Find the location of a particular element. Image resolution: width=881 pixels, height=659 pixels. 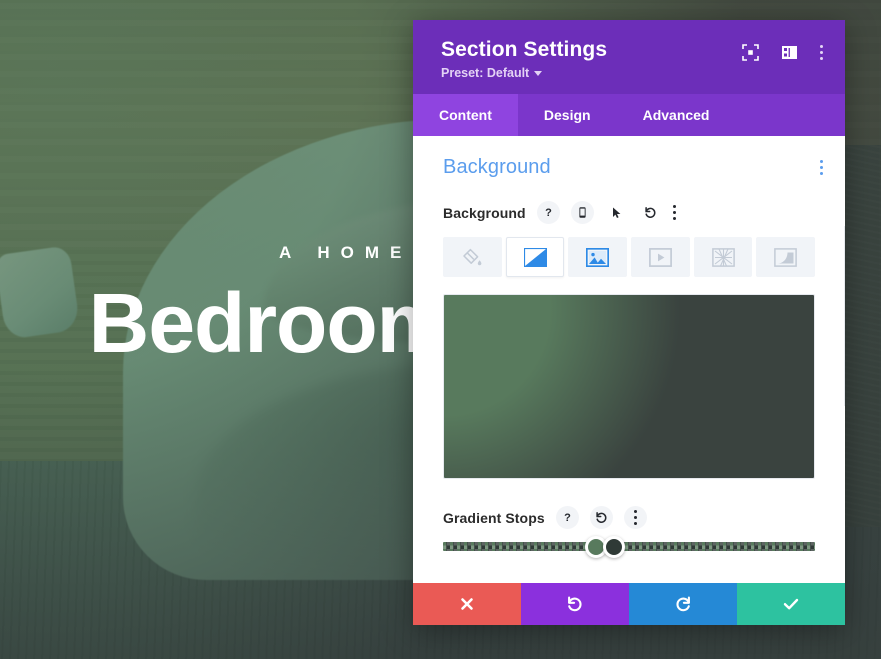

modal-footer is located at coordinates (629, 604).